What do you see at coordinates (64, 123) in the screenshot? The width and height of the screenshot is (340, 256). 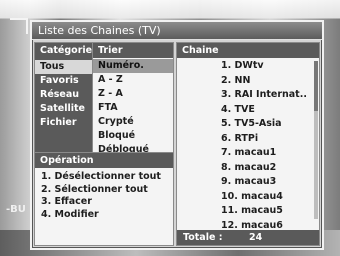 I see `category-item-fichier: Fichier` at bounding box center [64, 123].